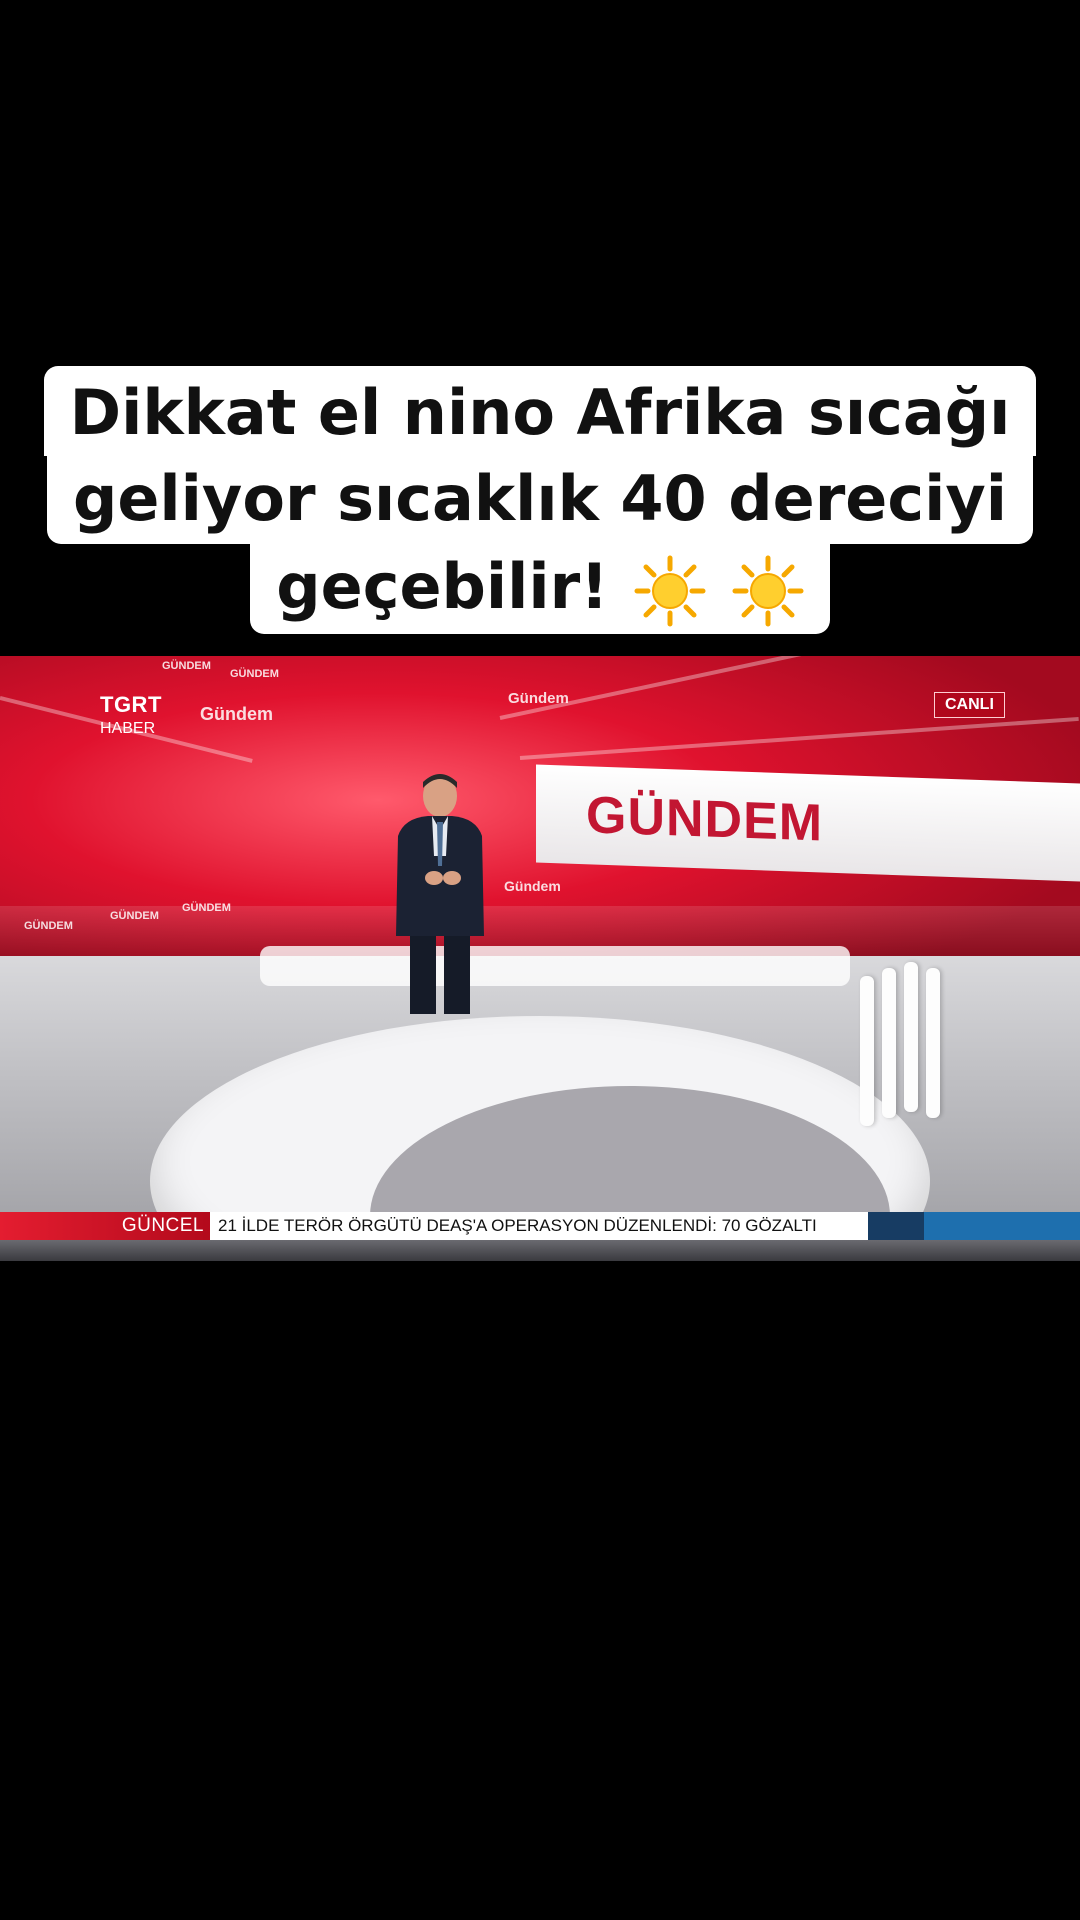 This screenshot has height=1920, width=1080. Describe the element at coordinates (896, 1226) in the screenshot. I see `ticker-navy-block` at that location.